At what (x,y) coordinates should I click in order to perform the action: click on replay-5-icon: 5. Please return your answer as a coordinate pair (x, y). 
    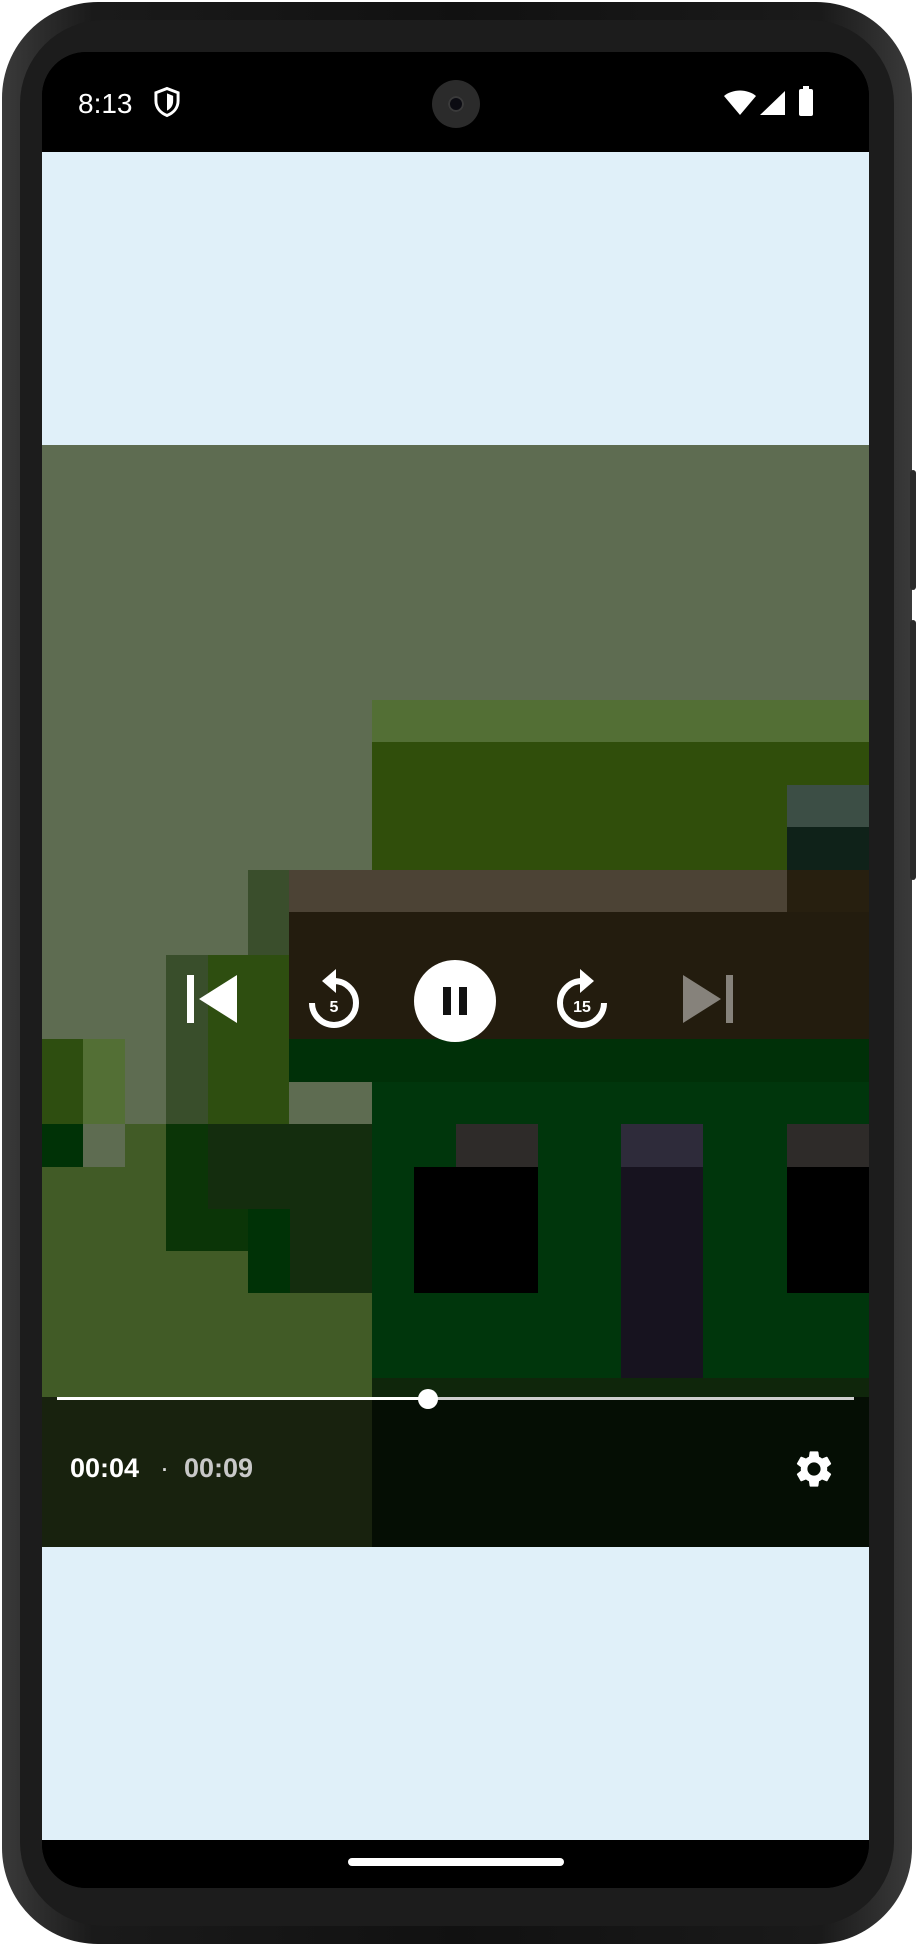
    Looking at the image, I should click on (334, 998).